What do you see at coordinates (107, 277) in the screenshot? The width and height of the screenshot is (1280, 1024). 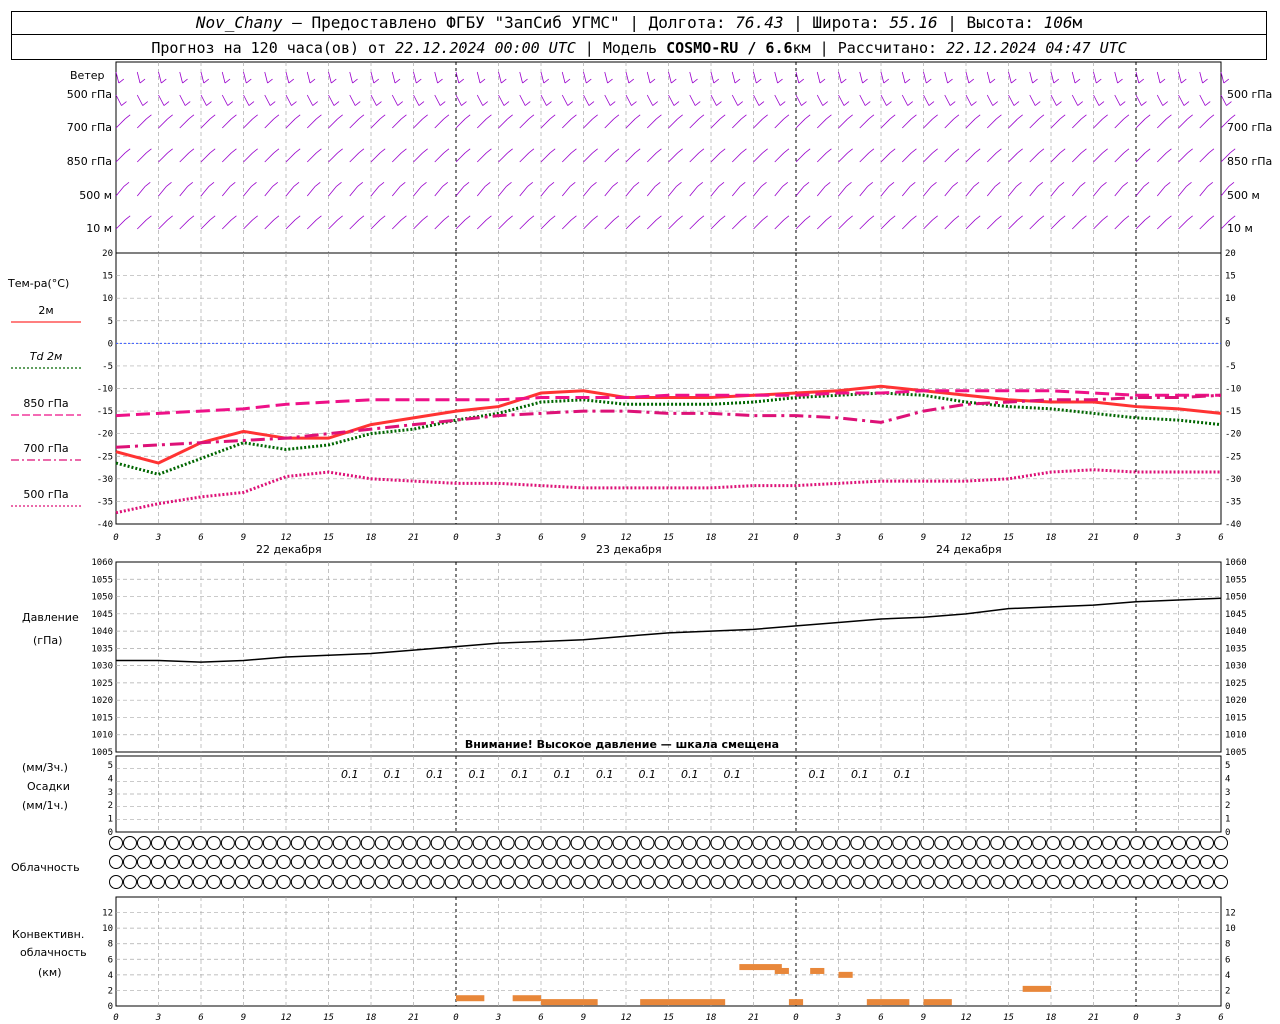 I see `y-tick-label: 15` at bounding box center [107, 277].